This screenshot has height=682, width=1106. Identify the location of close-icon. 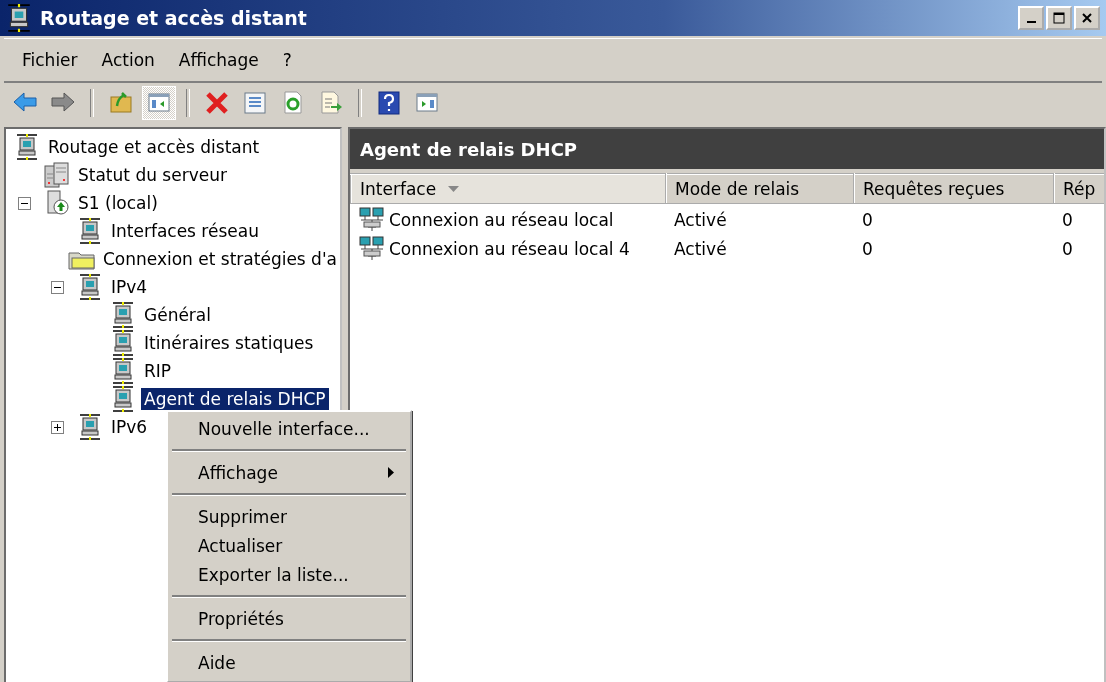
(1087, 18).